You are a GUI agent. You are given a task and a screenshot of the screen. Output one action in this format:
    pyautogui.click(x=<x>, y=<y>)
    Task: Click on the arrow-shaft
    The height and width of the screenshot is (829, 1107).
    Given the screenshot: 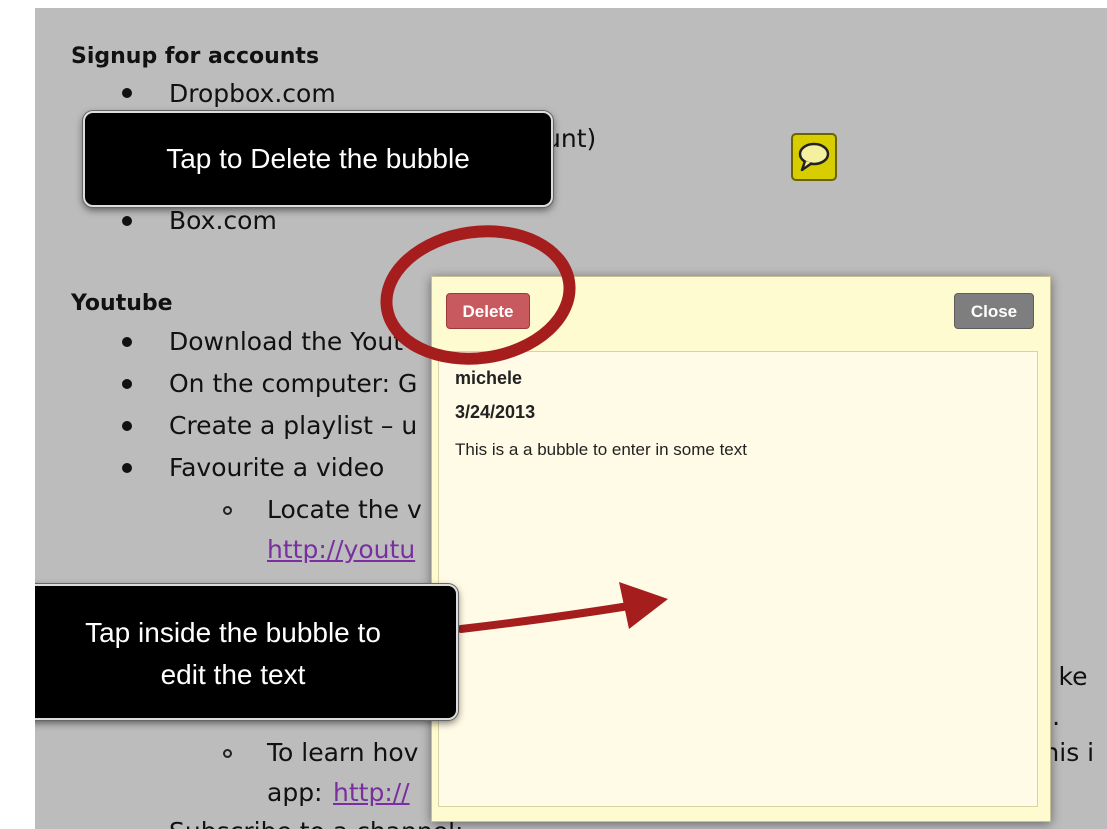 What is the action you would take?
    pyautogui.click(x=548, y=617)
    